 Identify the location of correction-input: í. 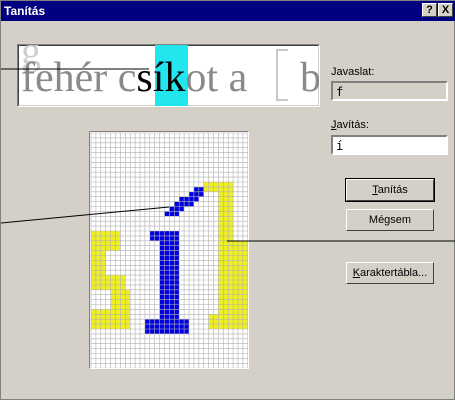
(389, 145).